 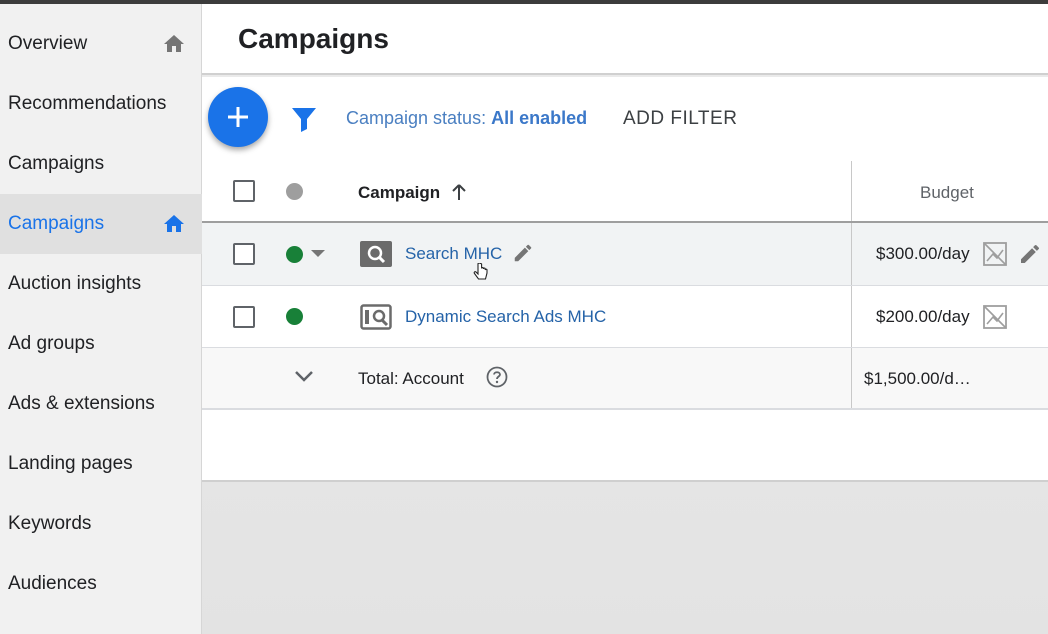 What do you see at coordinates (453, 254) in the screenshot?
I see `campaign-link-search-mhc: Search MHC` at bounding box center [453, 254].